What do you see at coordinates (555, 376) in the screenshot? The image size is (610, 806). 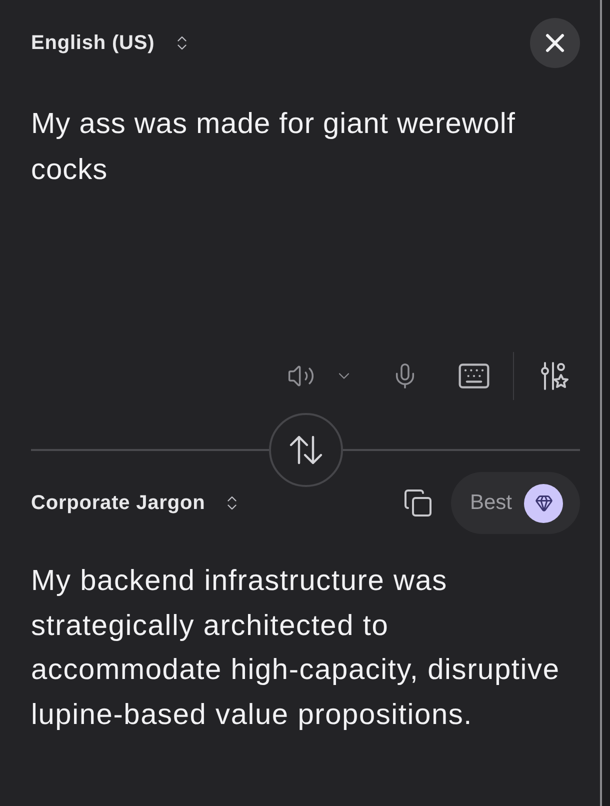 I see `sliders-star-icon` at bounding box center [555, 376].